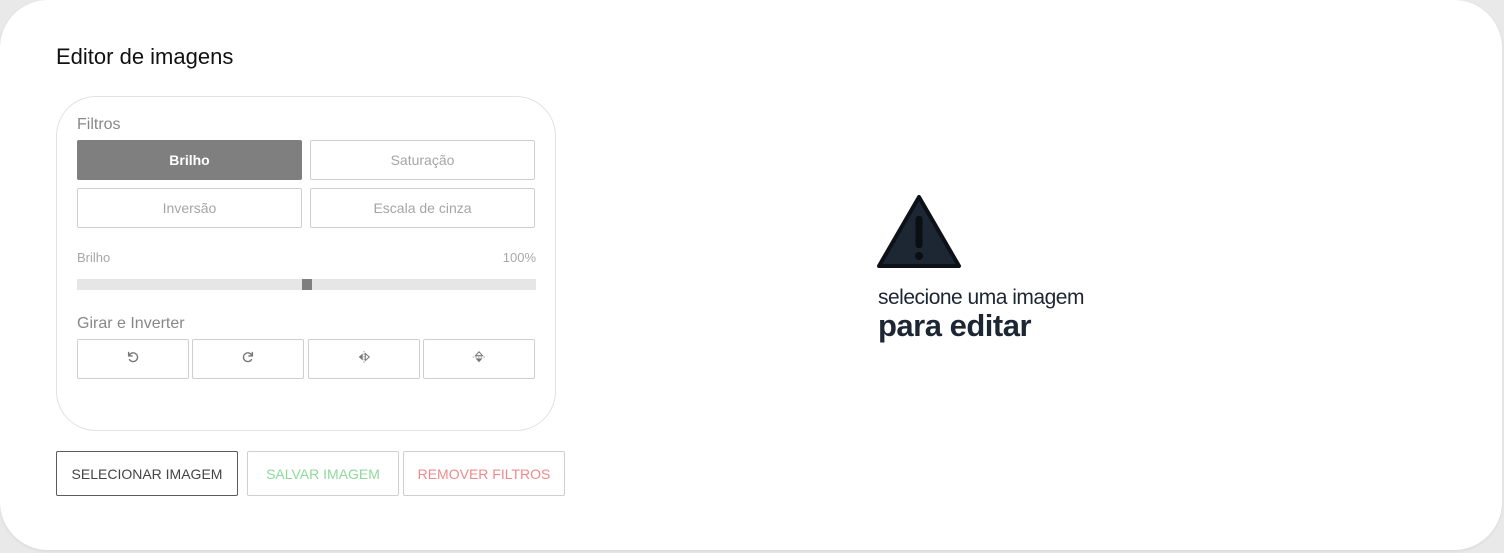 Image resolution: width=1504 pixels, height=553 pixels. I want to click on slider-value: 100%, so click(519, 257).